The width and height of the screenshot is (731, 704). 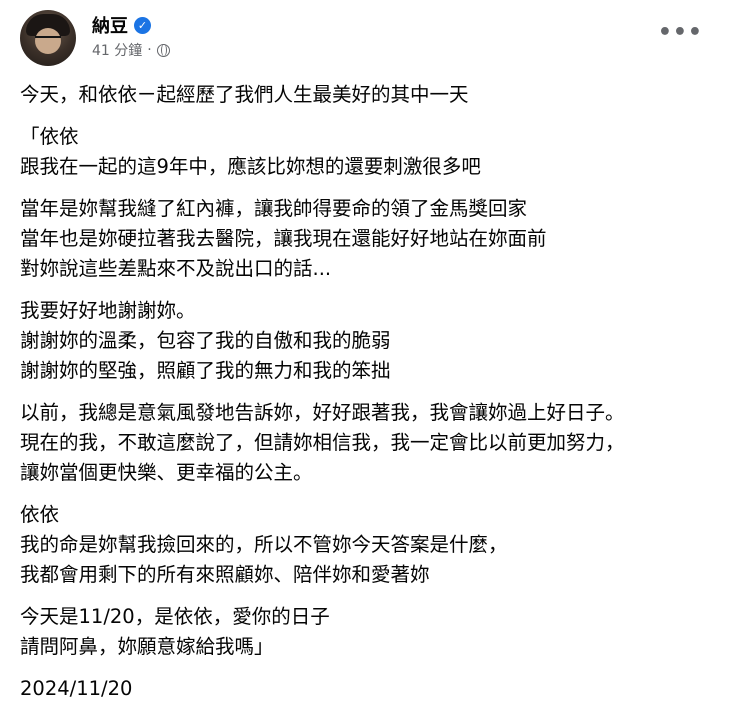 What do you see at coordinates (147, 646) in the screenshot?
I see `post-text-line: 請問阿鼻，妳願意嫁給我嗎」` at bounding box center [147, 646].